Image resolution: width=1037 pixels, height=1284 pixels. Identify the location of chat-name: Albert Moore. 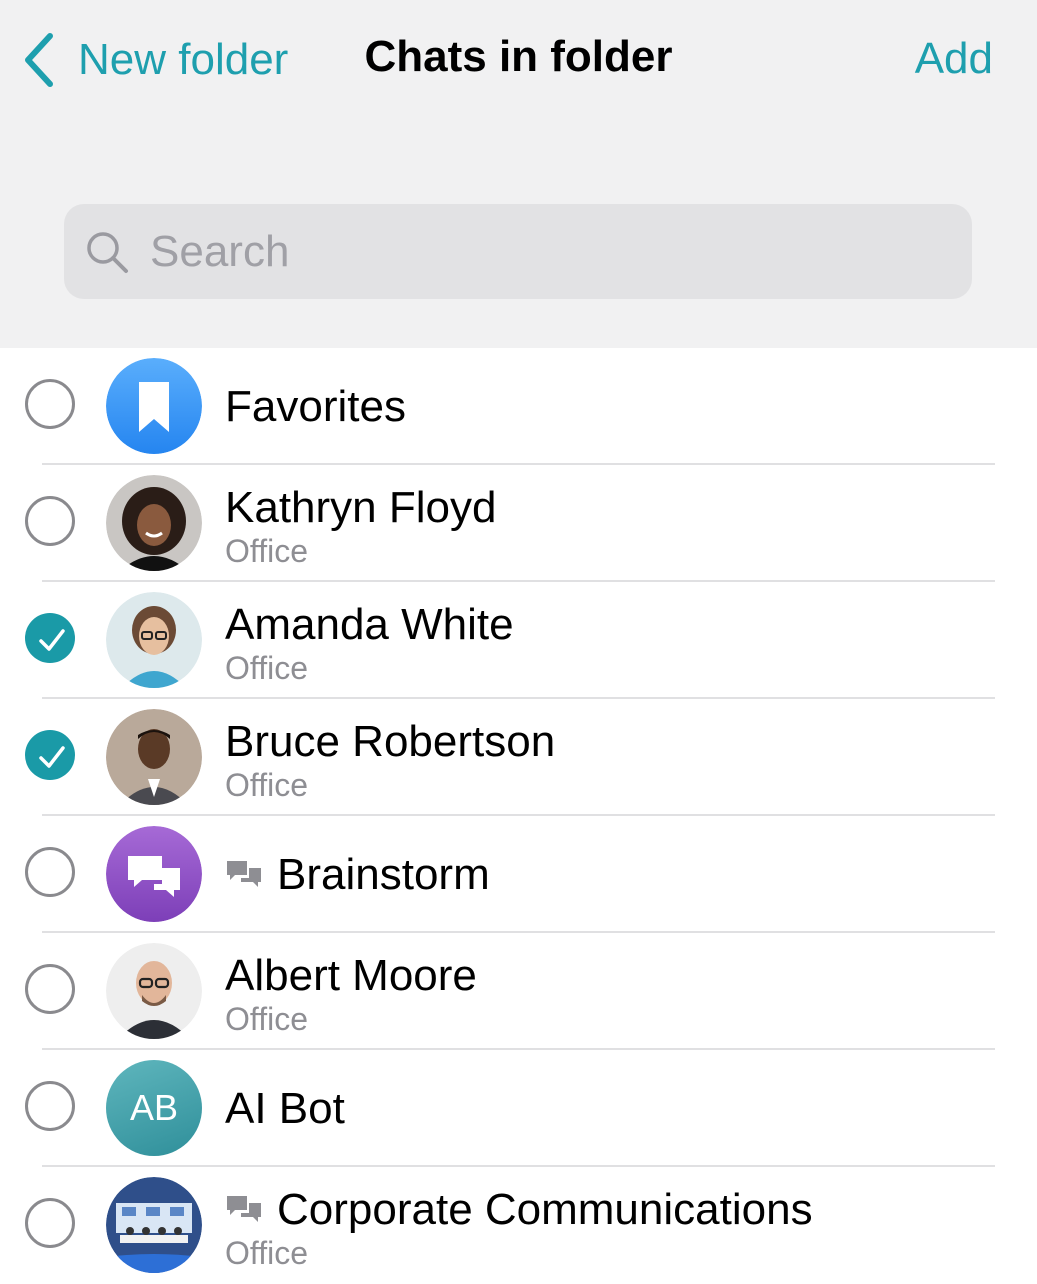
(351, 975).